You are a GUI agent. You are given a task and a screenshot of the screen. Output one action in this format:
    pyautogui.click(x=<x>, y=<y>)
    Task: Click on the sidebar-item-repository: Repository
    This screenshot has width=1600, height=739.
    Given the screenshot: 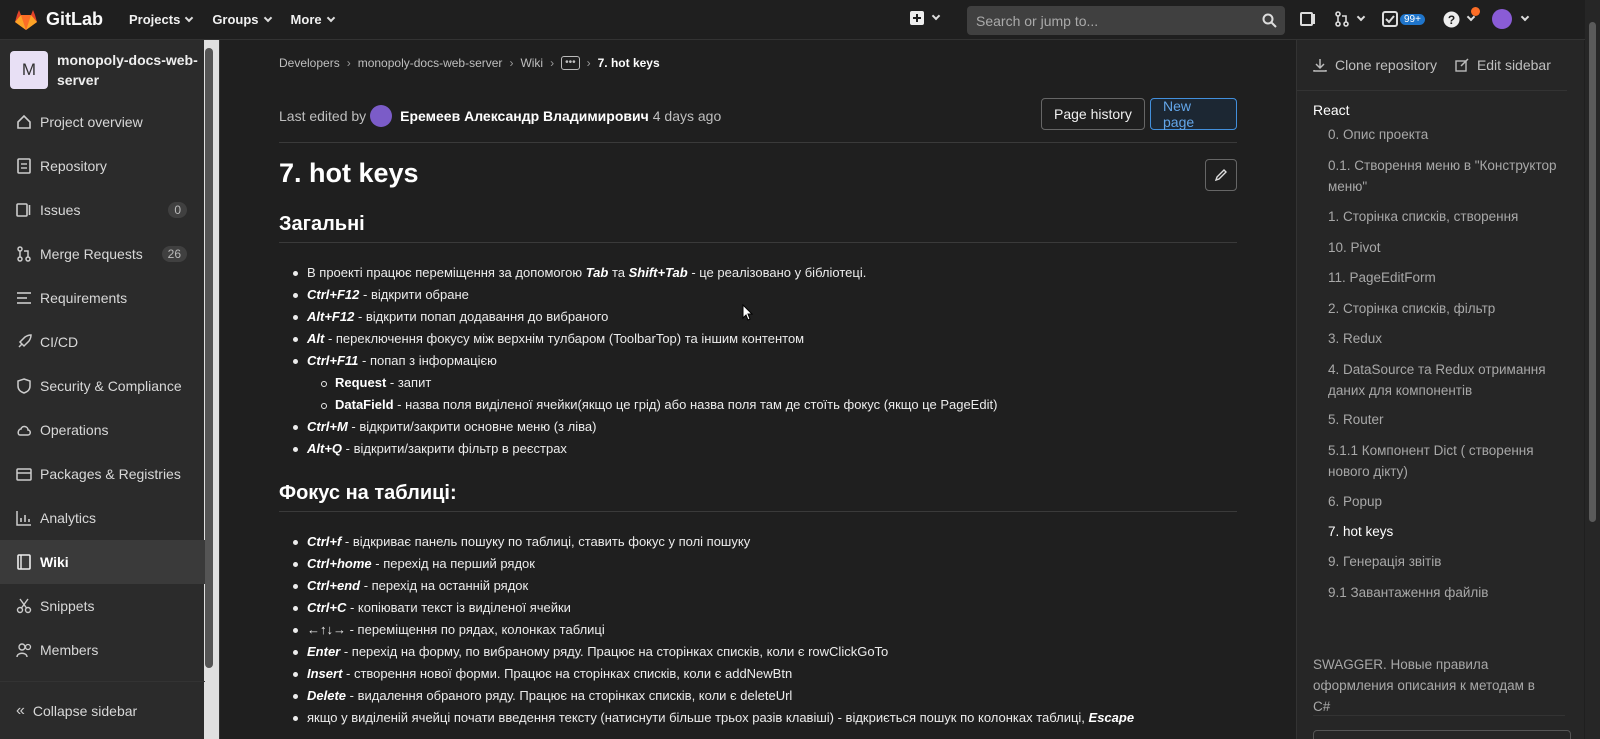 What is the action you would take?
    pyautogui.click(x=102, y=166)
    